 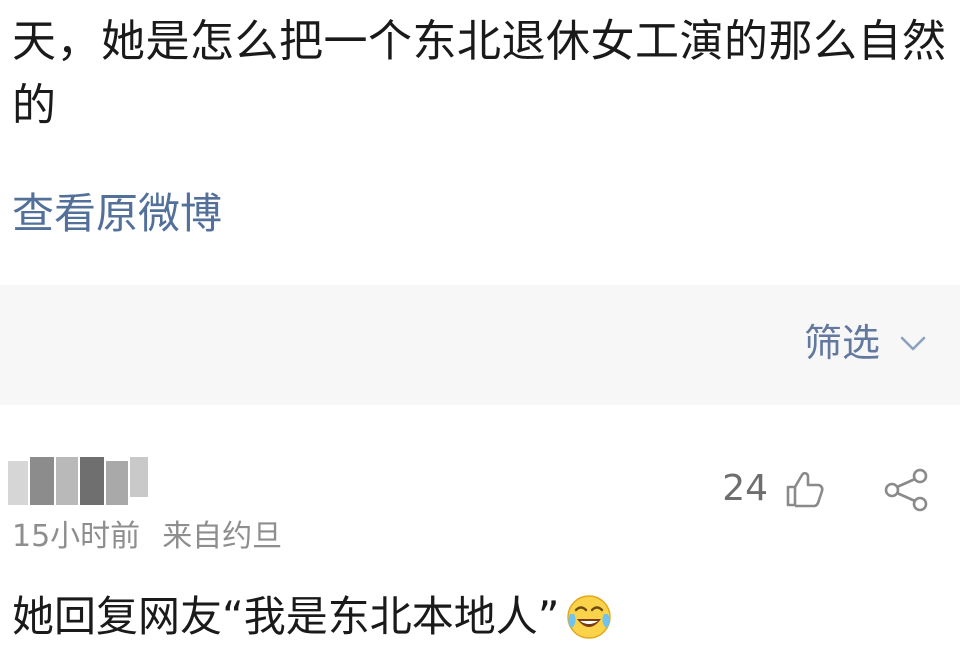 I want to click on comment-text: 她回复网友“我是东北本地人”, so click(x=286, y=616).